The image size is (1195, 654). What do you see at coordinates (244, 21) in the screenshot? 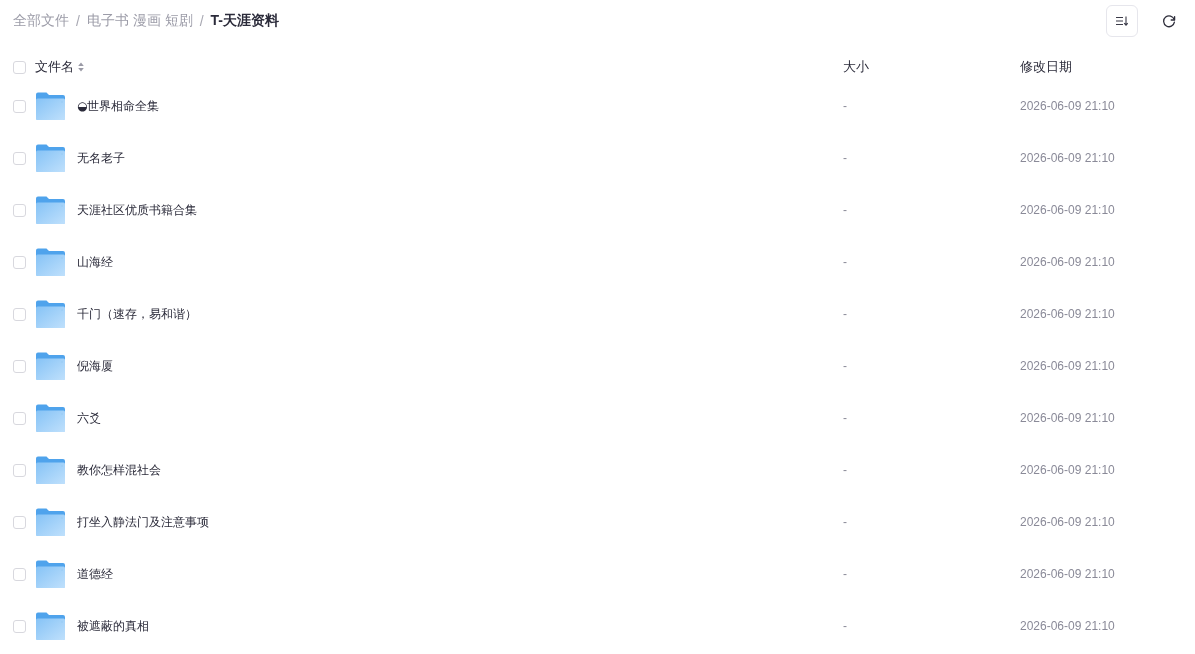
I see `breadcrumb-item: T-天涯资料` at bounding box center [244, 21].